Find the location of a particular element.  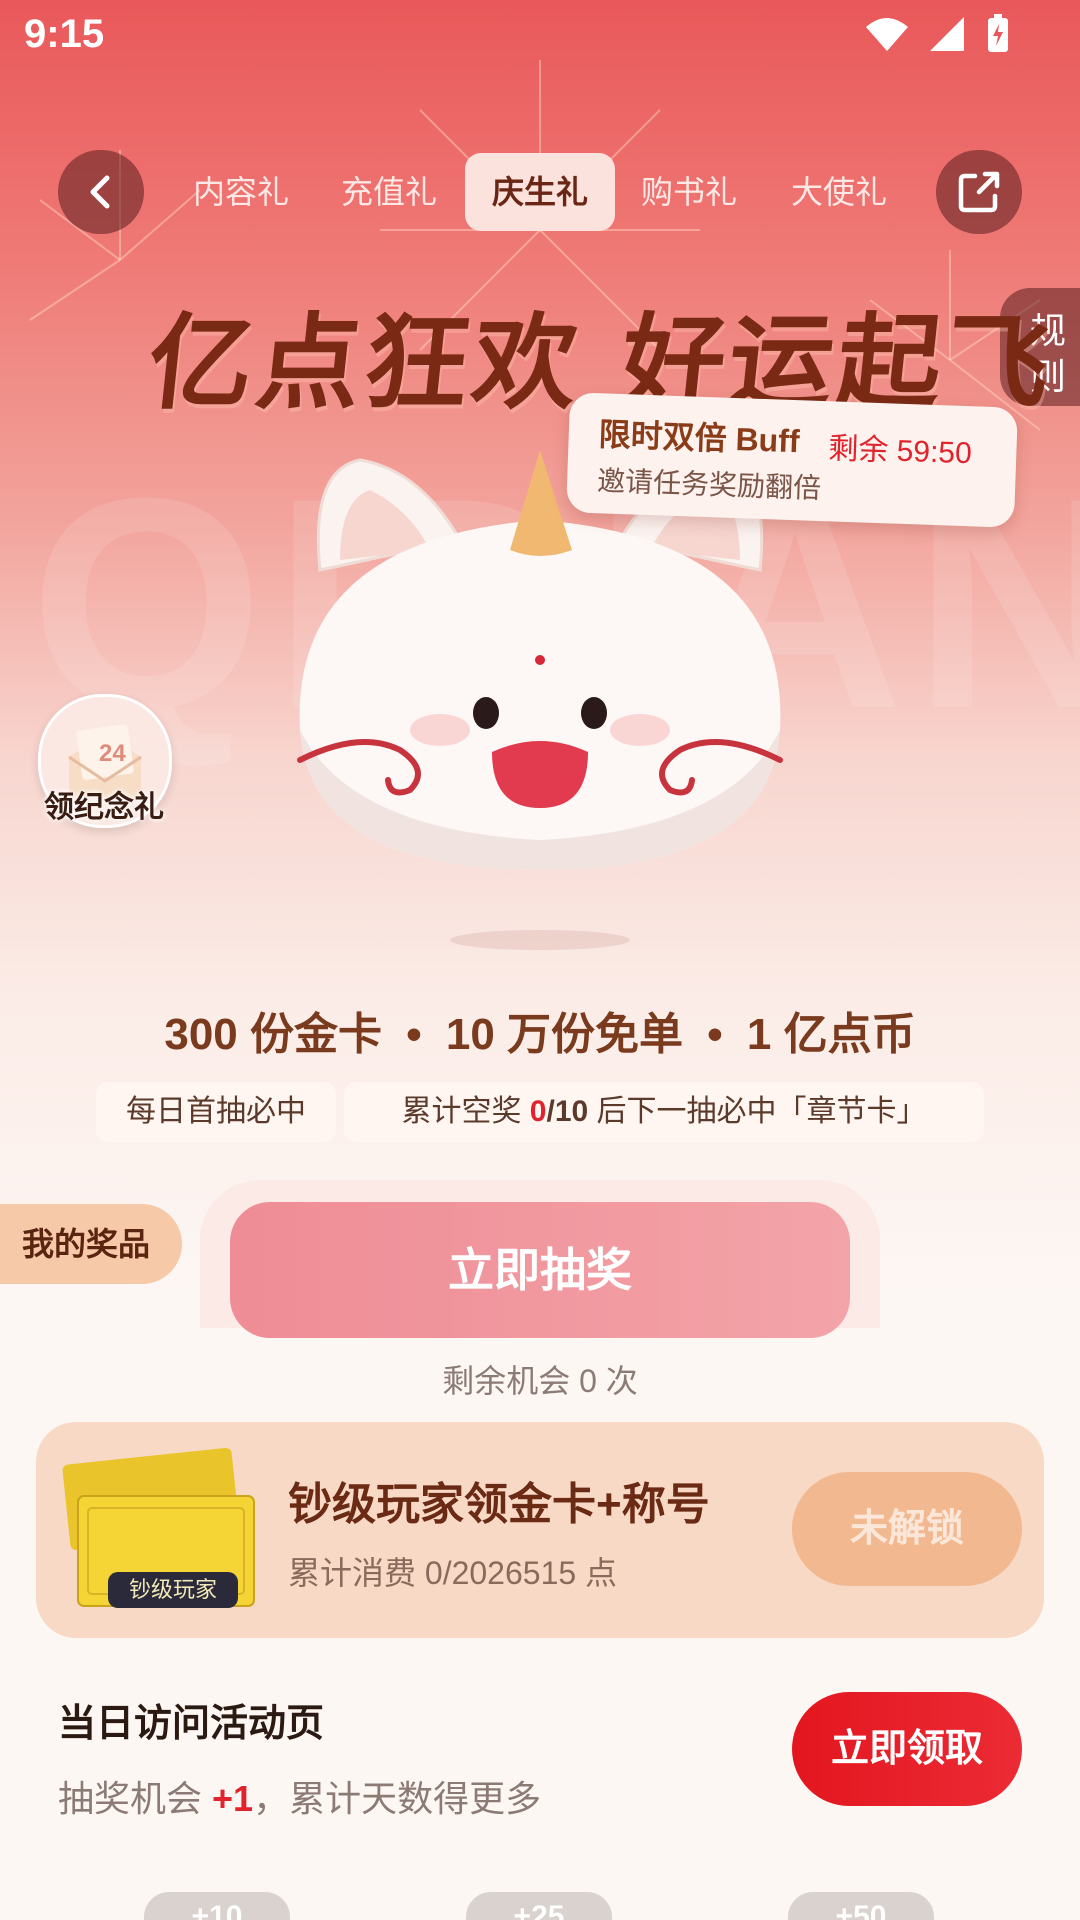

guarantee-total: /10 is located at coordinates (567, 1111).